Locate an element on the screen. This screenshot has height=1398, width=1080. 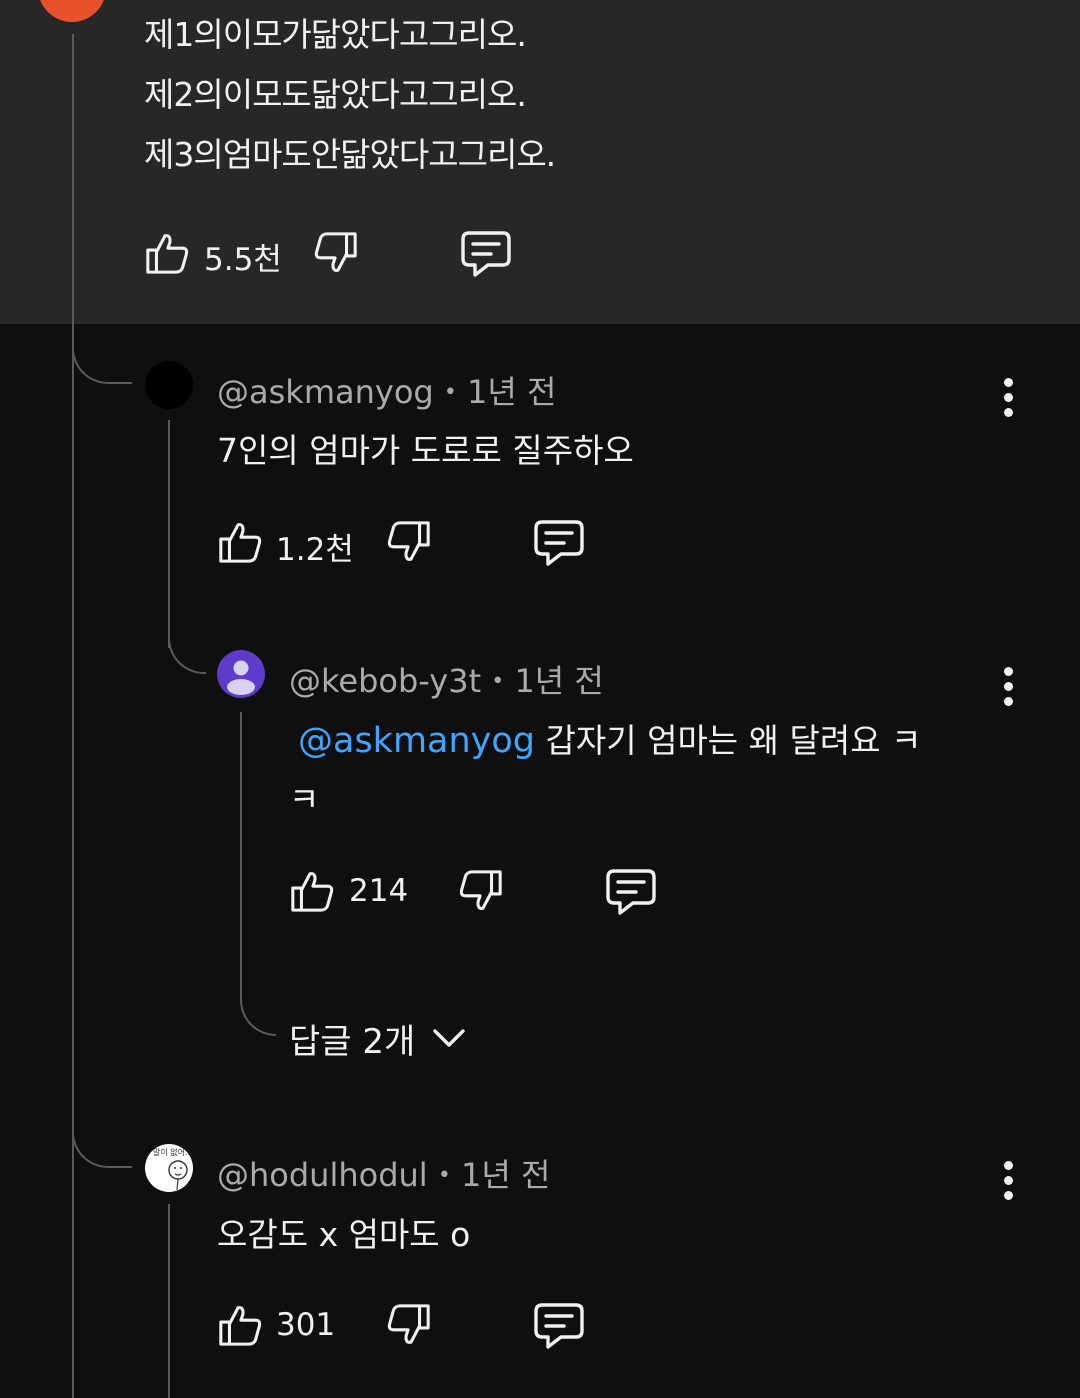
author-handle: @kebob-y3t is located at coordinates (385, 681).